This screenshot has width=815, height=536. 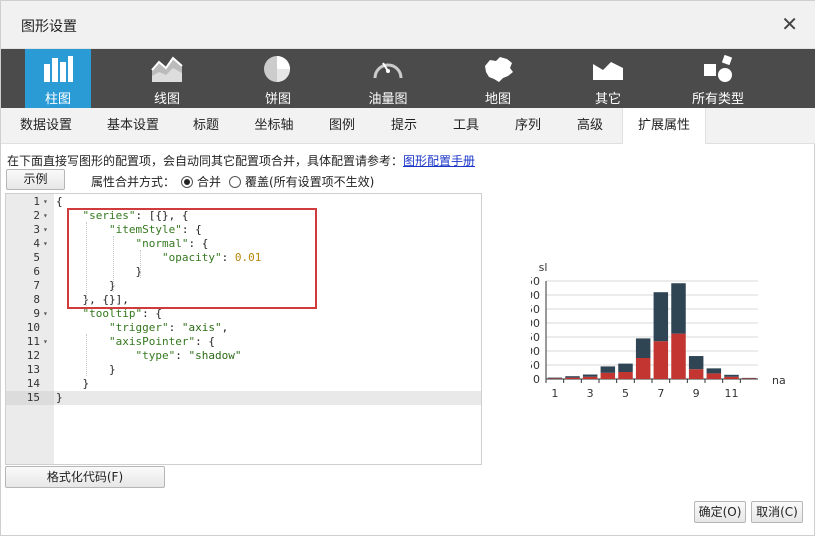 What do you see at coordinates (241, 160) in the screenshot?
I see `info-text: 在下面直接写图形的配置项，会自动同其它配置项合并，具体配置请参考：图形配置手册` at bounding box center [241, 160].